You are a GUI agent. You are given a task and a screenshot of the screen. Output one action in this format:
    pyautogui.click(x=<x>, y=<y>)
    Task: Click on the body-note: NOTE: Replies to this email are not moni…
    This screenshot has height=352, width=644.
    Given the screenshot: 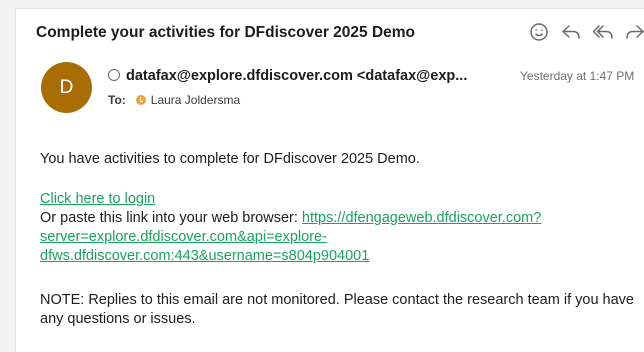 What is the action you would take?
    pyautogui.click(x=337, y=309)
    